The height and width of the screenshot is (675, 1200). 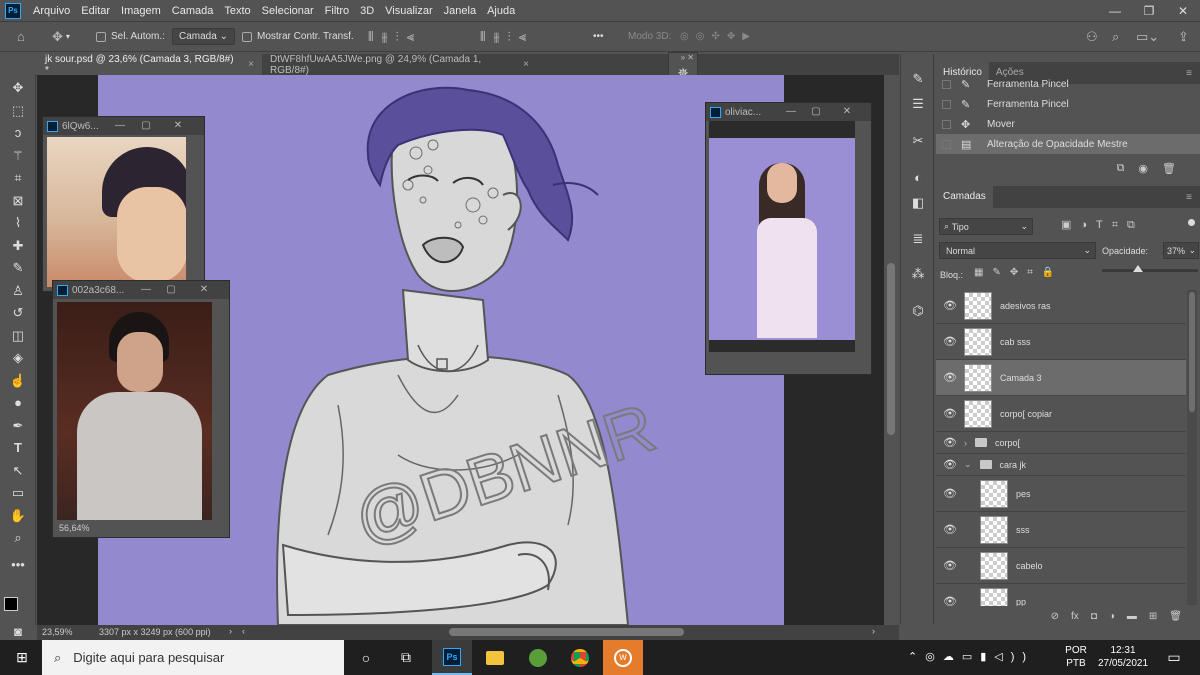 I want to click on window-titlebar: 002a3c68... — ▢ ✕, so click(x=141, y=290).